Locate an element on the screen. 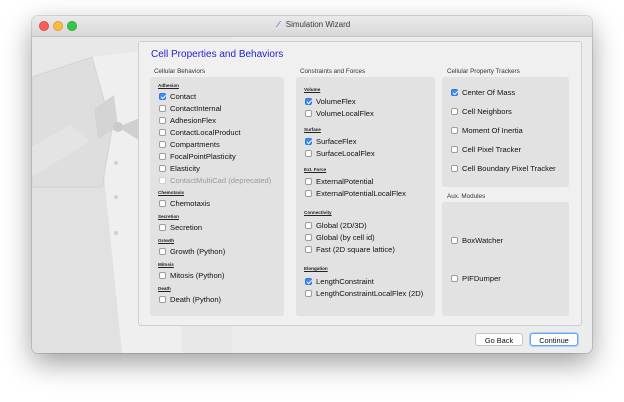 The height and width of the screenshot is (402, 624). window-title: ⁄ Simulation Wizard is located at coordinates (312, 24).